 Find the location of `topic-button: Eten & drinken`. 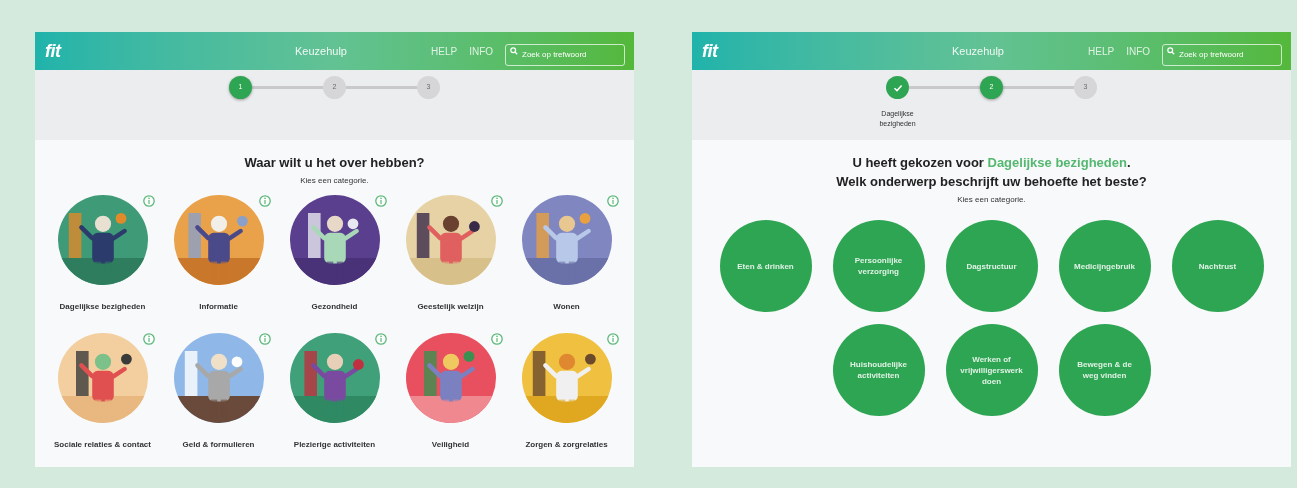

topic-button: Eten & drinken is located at coordinates (765, 266).